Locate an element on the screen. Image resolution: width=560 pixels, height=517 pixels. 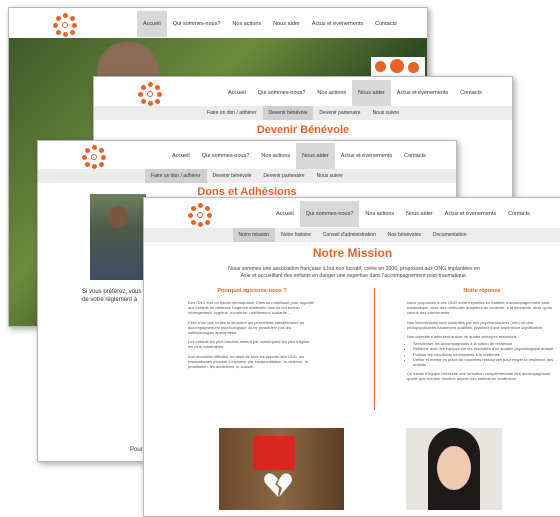
page-title: Devenir Bénévole is located at coordinates (303, 130).